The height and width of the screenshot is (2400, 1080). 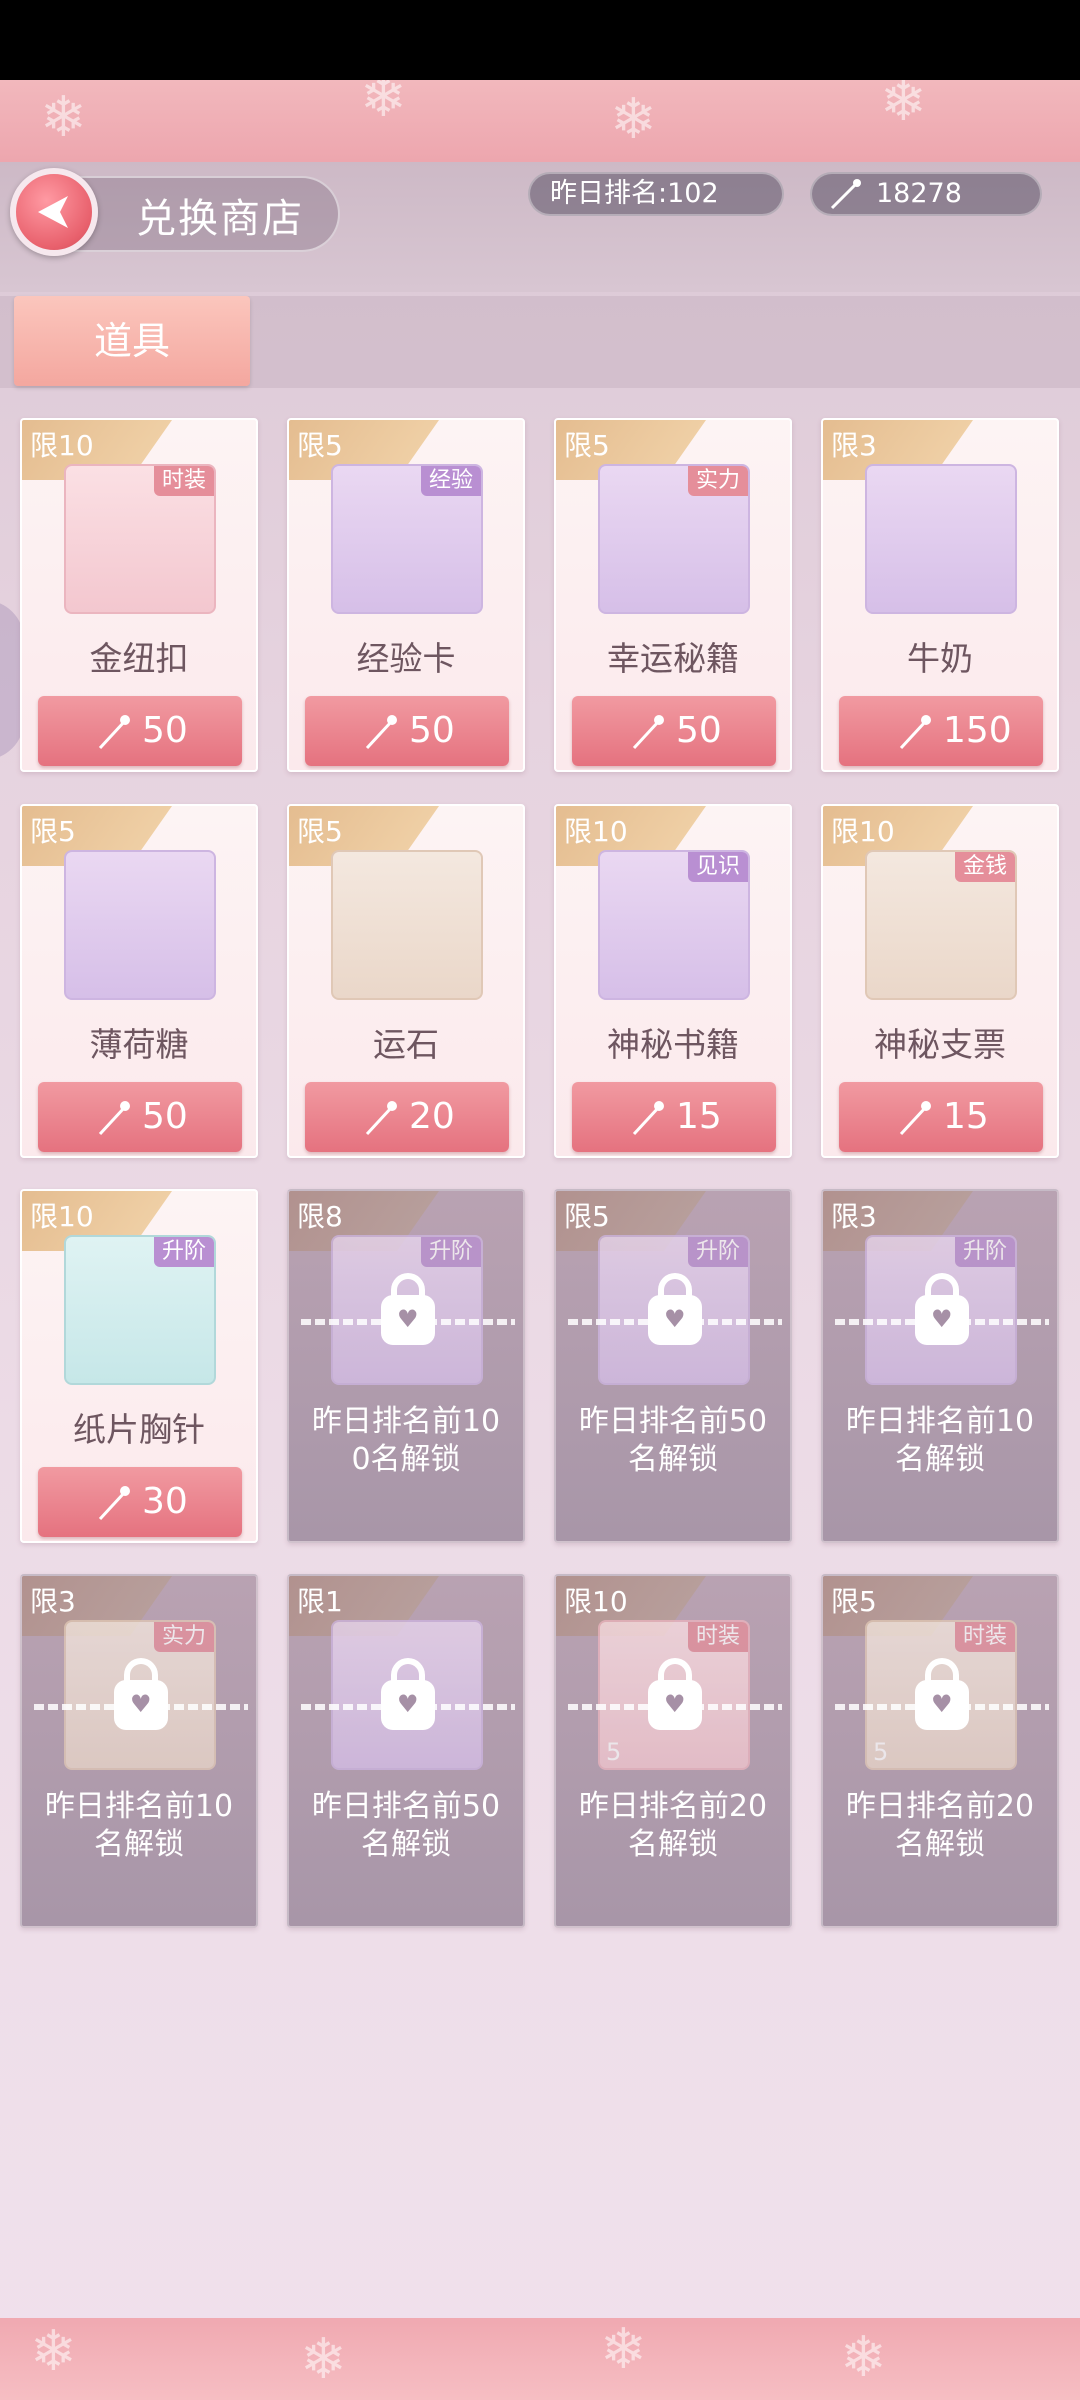 I want to click on tab-props: 道具, so click(x=132, y=341).